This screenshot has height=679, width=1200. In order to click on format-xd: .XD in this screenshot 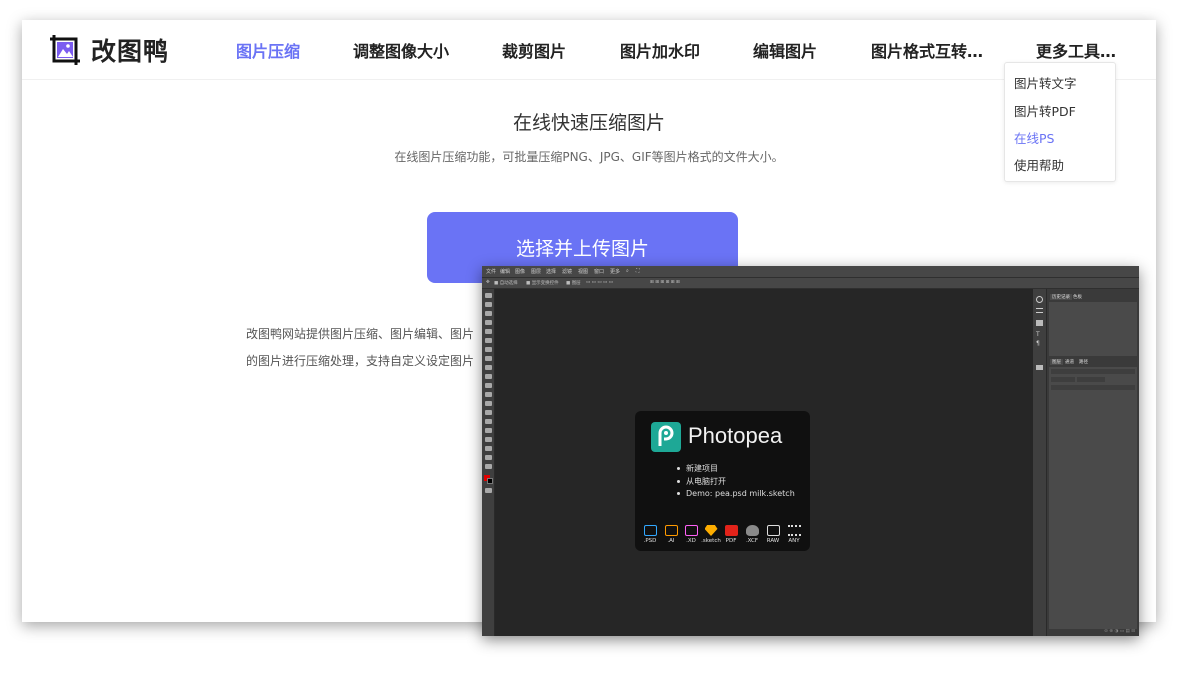, I will do `click(691, 534)`.